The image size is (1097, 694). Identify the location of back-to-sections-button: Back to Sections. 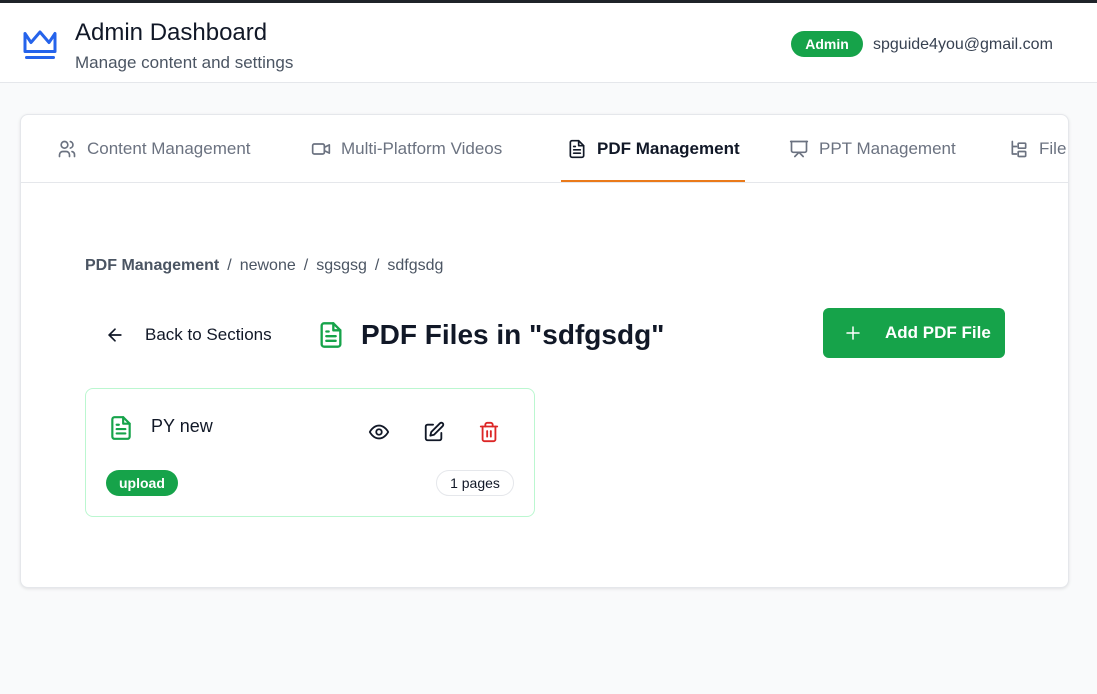
(188, 335).